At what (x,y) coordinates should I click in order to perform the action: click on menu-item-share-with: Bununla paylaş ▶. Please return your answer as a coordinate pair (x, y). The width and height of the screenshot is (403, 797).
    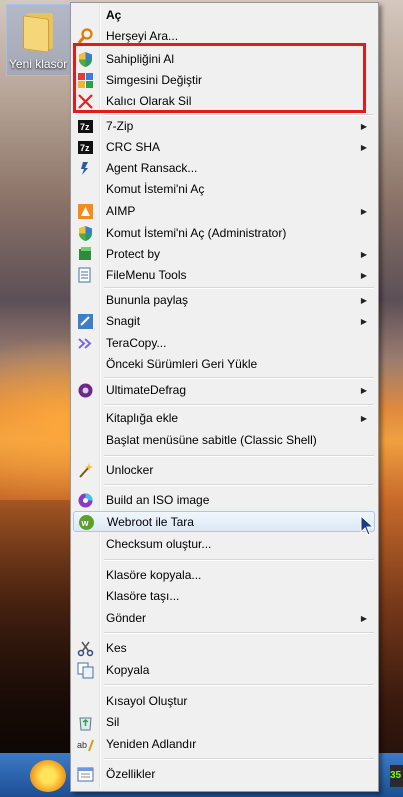
    Looking at the image, I should click on (224, 300).